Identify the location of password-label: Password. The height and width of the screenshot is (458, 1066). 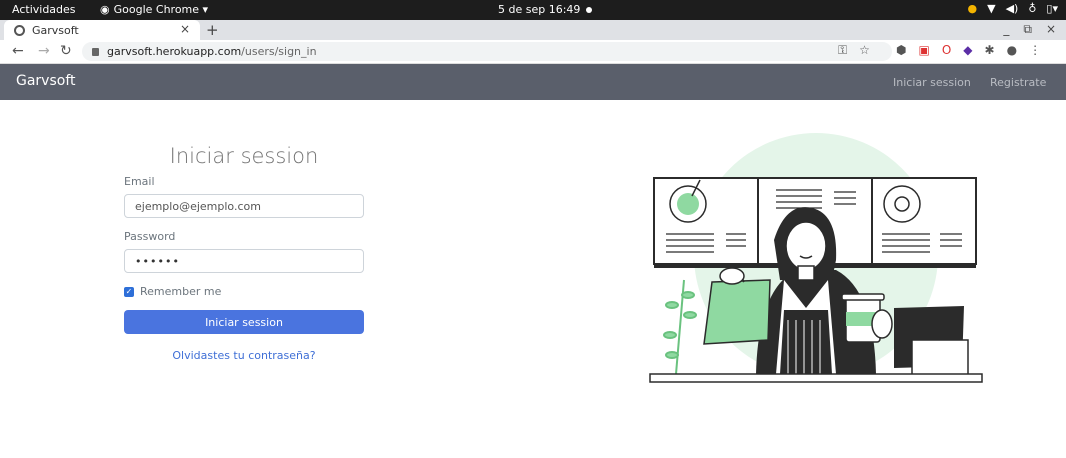
(150, 236).